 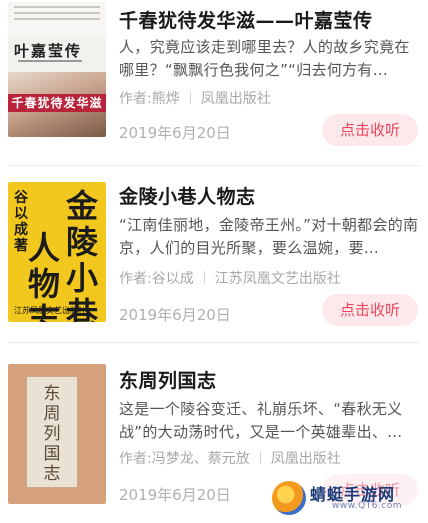 I want to click on cover-publisher: 江苏凤凰文艺出版社, so click(x=50, y=310).